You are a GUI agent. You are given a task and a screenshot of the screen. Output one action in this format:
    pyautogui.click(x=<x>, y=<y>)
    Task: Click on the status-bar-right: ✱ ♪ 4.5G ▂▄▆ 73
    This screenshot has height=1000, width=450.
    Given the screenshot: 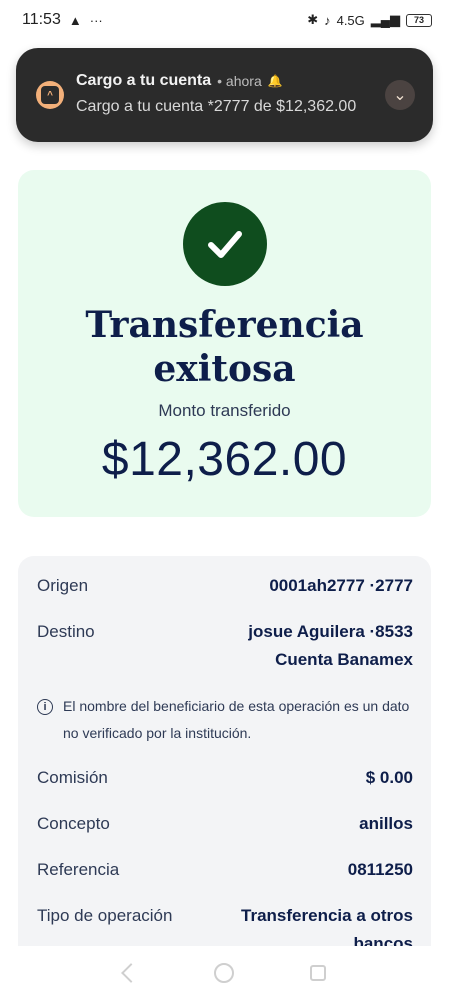 What is the action you would take?
    pyautogui.click(x=369, y=20)
    